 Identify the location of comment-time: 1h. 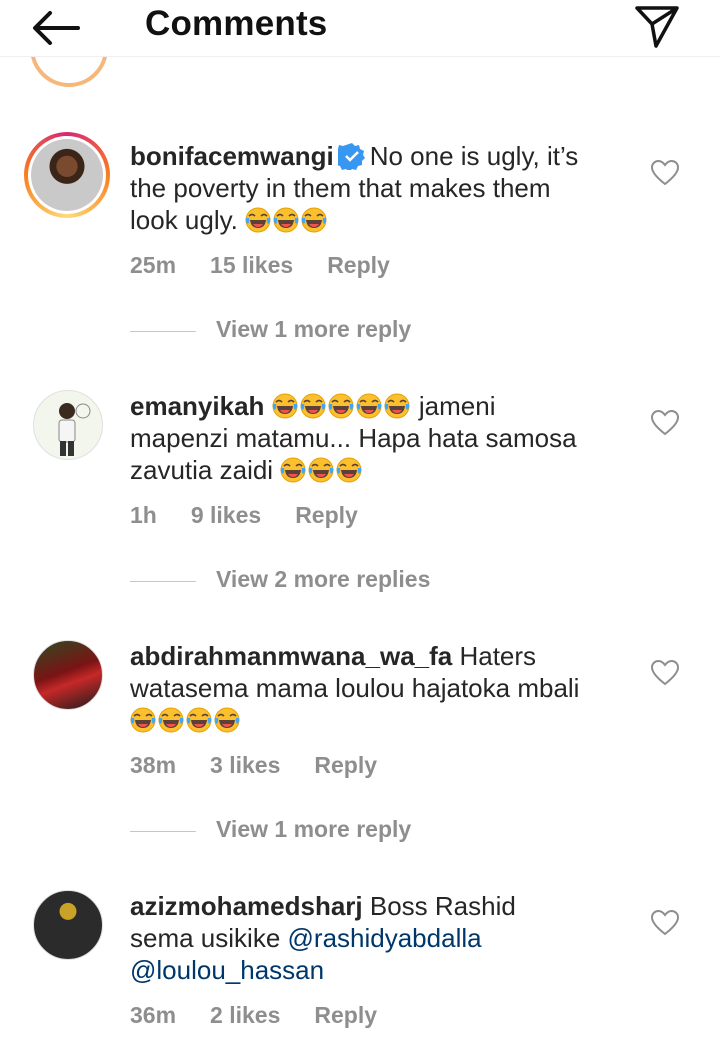
(143, 515).